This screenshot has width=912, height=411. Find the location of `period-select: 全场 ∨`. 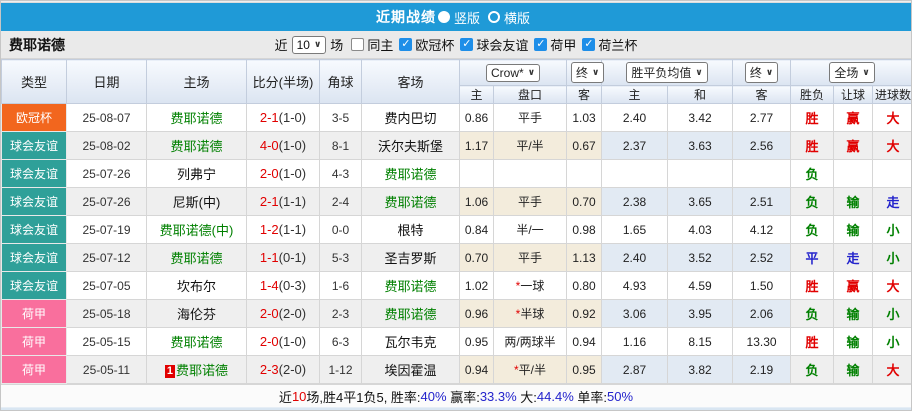

period-select: 全场 ∨ is located at coordinates (852, 72).